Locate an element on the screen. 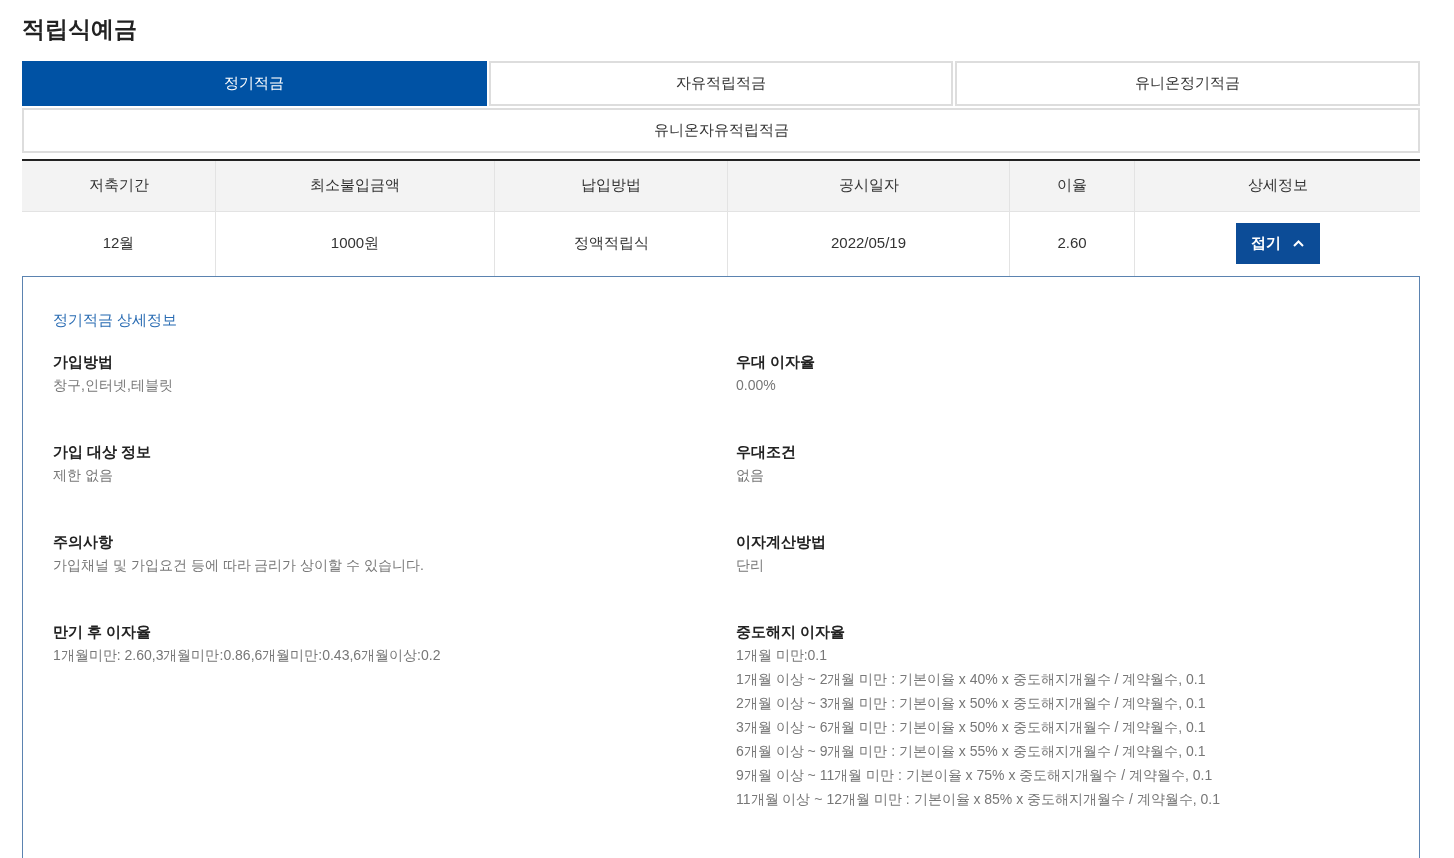 This screenshot has width=1454, height=858. detail-value: 없음 is located at coordinates (750, 475).